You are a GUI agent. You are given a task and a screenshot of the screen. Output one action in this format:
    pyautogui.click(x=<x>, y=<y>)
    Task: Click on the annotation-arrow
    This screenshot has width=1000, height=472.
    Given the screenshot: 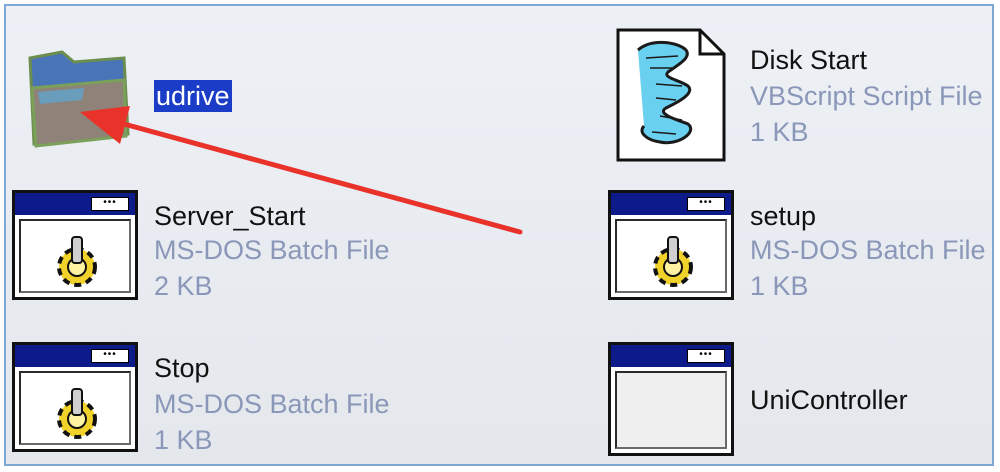 What is the action you would take?
    pyautogui.click(x=301, y=170)
    